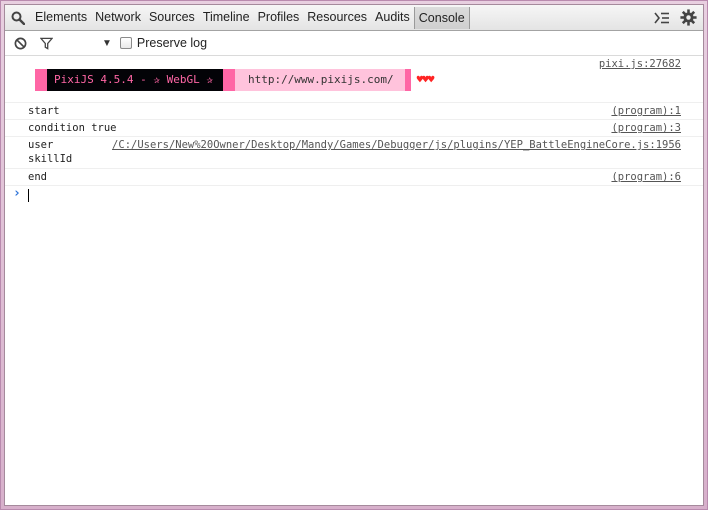 Image resolution: width=708 pixels, height=510 pixels. Describe the element at coordinates (646, 177) in the screenshot. I see `message-source-link: (program):6` at that location.